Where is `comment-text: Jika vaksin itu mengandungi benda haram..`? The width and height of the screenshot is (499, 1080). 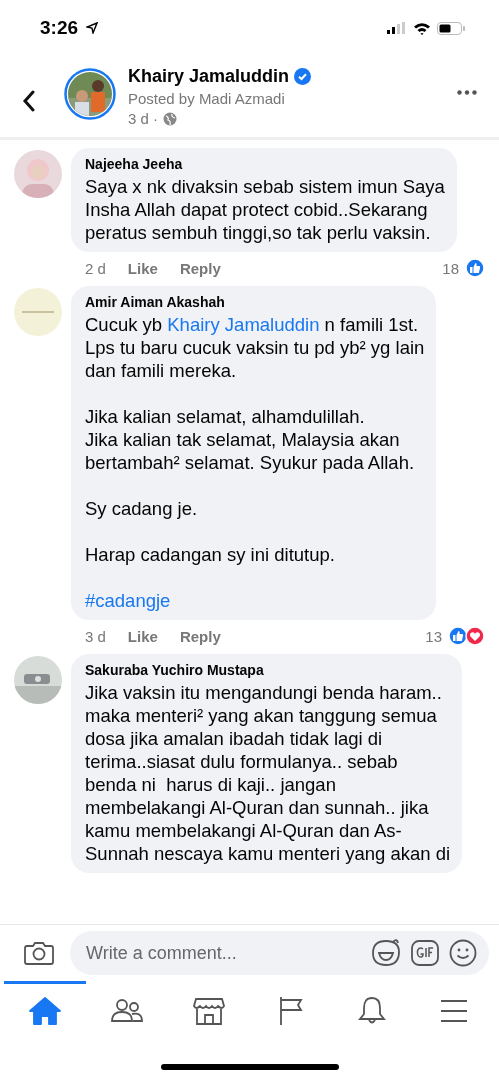
comment-text: Jika vaksin itu mengandungi benda haram.. is located at coordinates (264, 692).